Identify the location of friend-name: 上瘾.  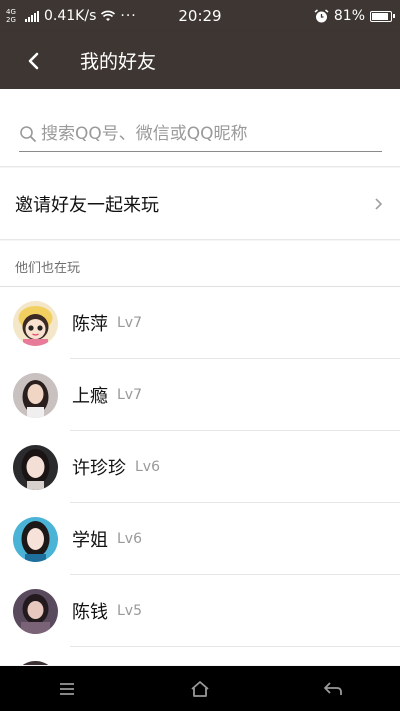
(90, 396).